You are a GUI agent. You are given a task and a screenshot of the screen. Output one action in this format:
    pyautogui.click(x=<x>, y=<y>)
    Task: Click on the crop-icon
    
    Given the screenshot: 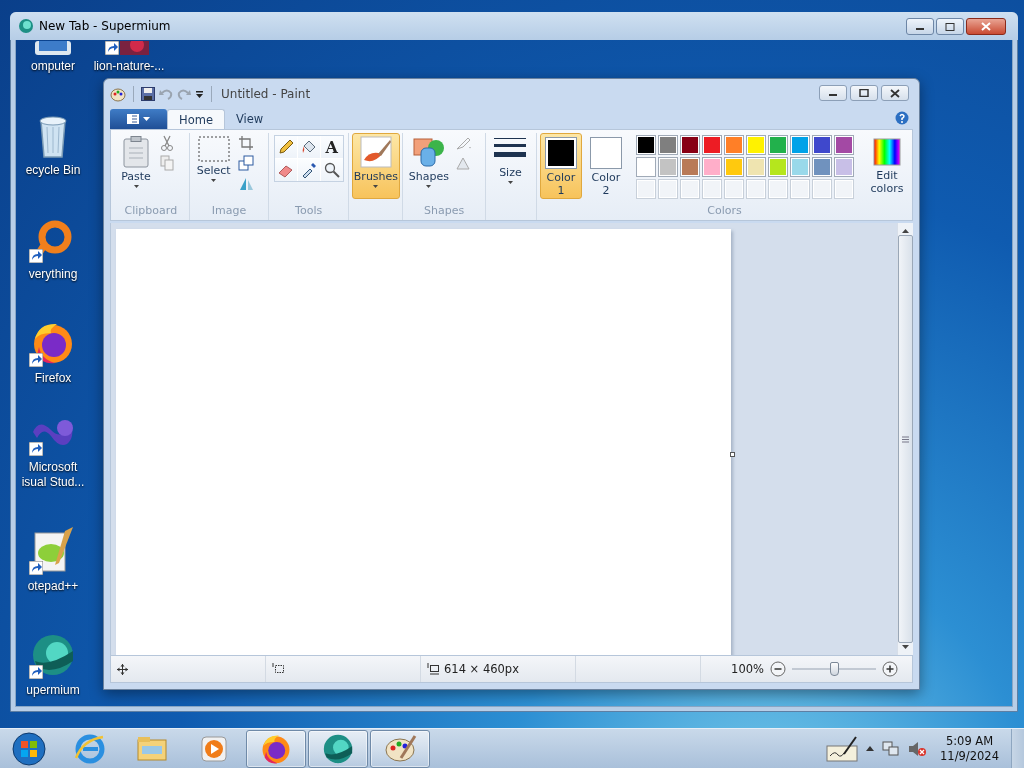 What is the action you would take?
    pyautogui.click(x=245, y=143)
    